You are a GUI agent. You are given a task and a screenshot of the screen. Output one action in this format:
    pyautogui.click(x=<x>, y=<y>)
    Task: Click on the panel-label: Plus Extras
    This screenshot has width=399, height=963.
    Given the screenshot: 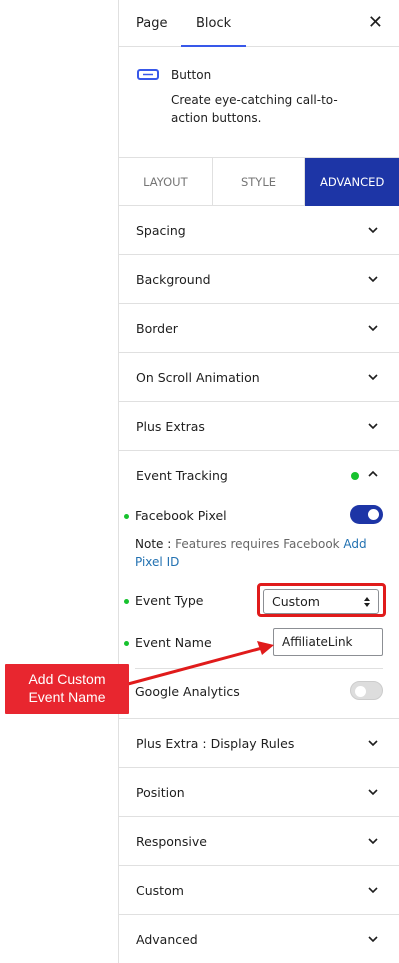 What is the action you would take?
    pyautogui.click(x=170, y=426)
    